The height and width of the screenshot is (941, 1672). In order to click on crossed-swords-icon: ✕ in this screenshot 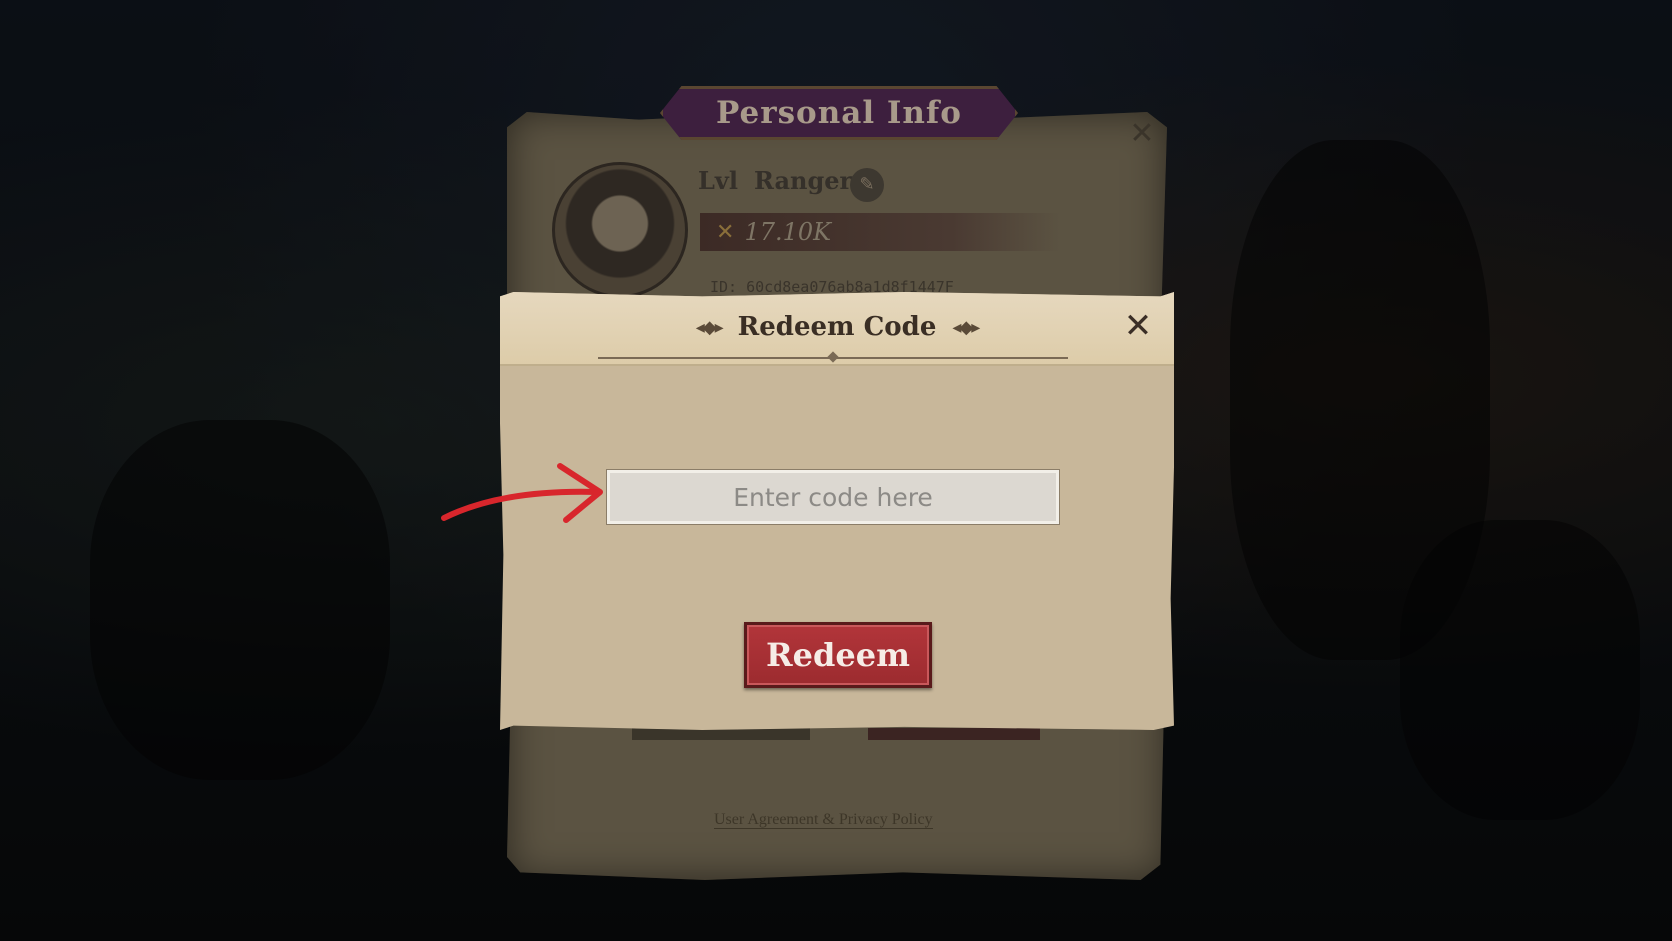, I will do `click(725, 232)`.